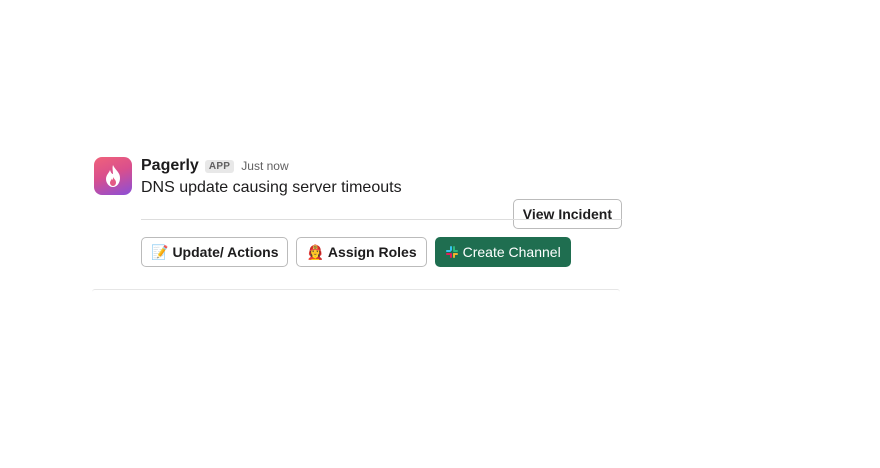 The width and height of the screenshot is (880, 468). I want to click on divider, so click(381, 219).